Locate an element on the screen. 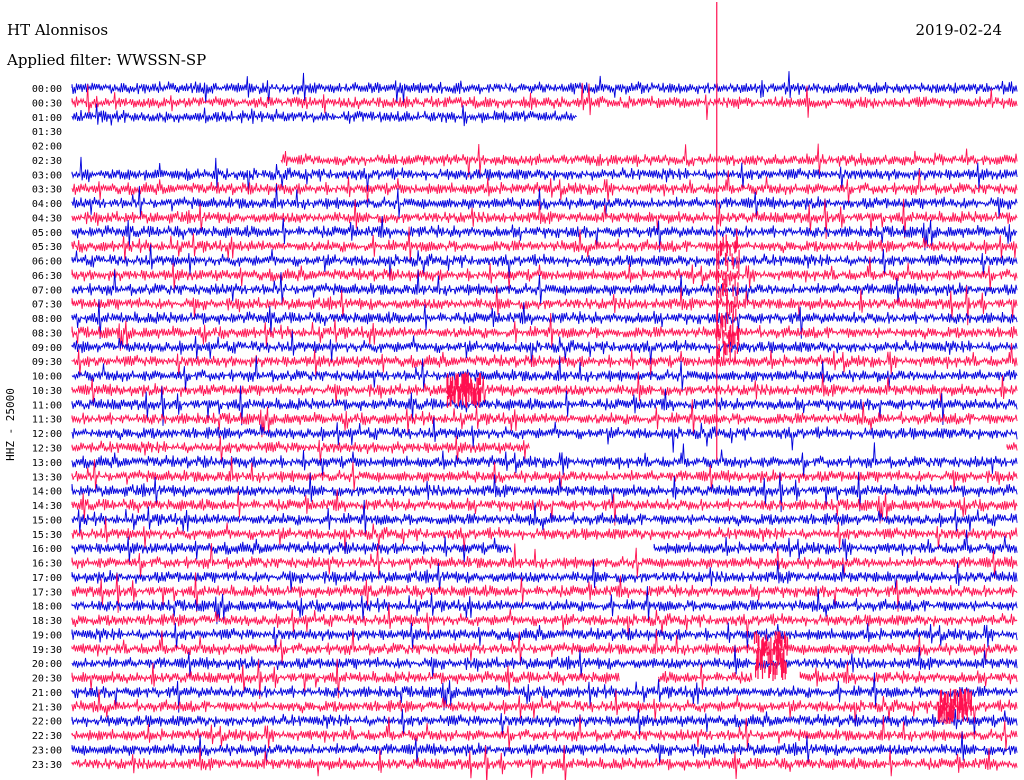 The height and width of the screenshot is (780, 1024). row-time-label: 12:30 is located at coordinates (47, 449).